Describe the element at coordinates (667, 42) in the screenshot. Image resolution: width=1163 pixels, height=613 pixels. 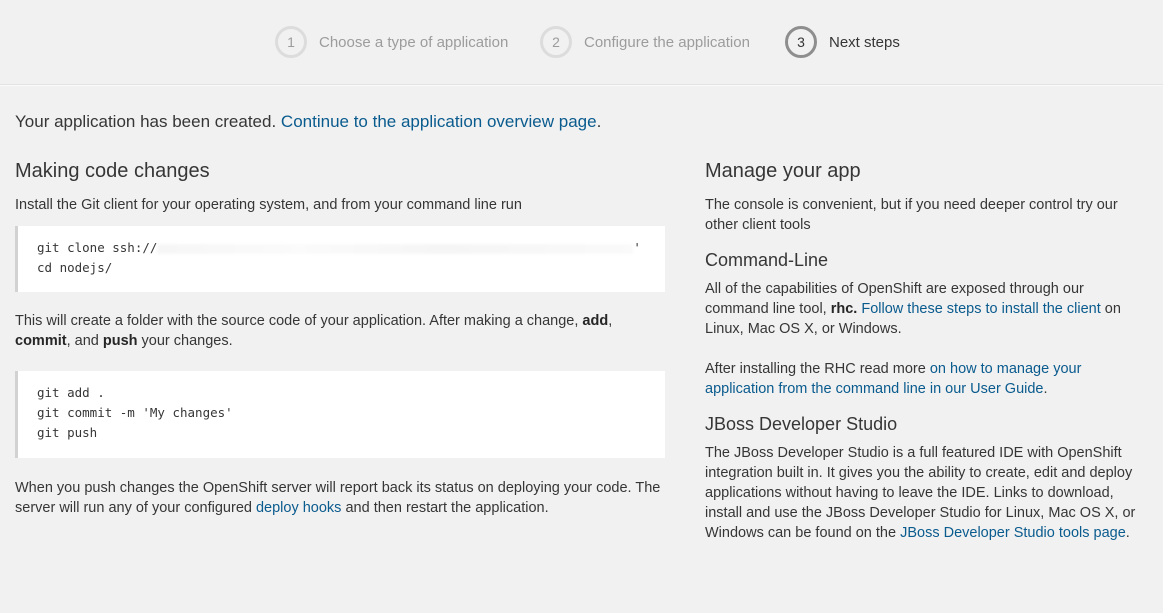
I see `step-label: Configure the application` at that location.